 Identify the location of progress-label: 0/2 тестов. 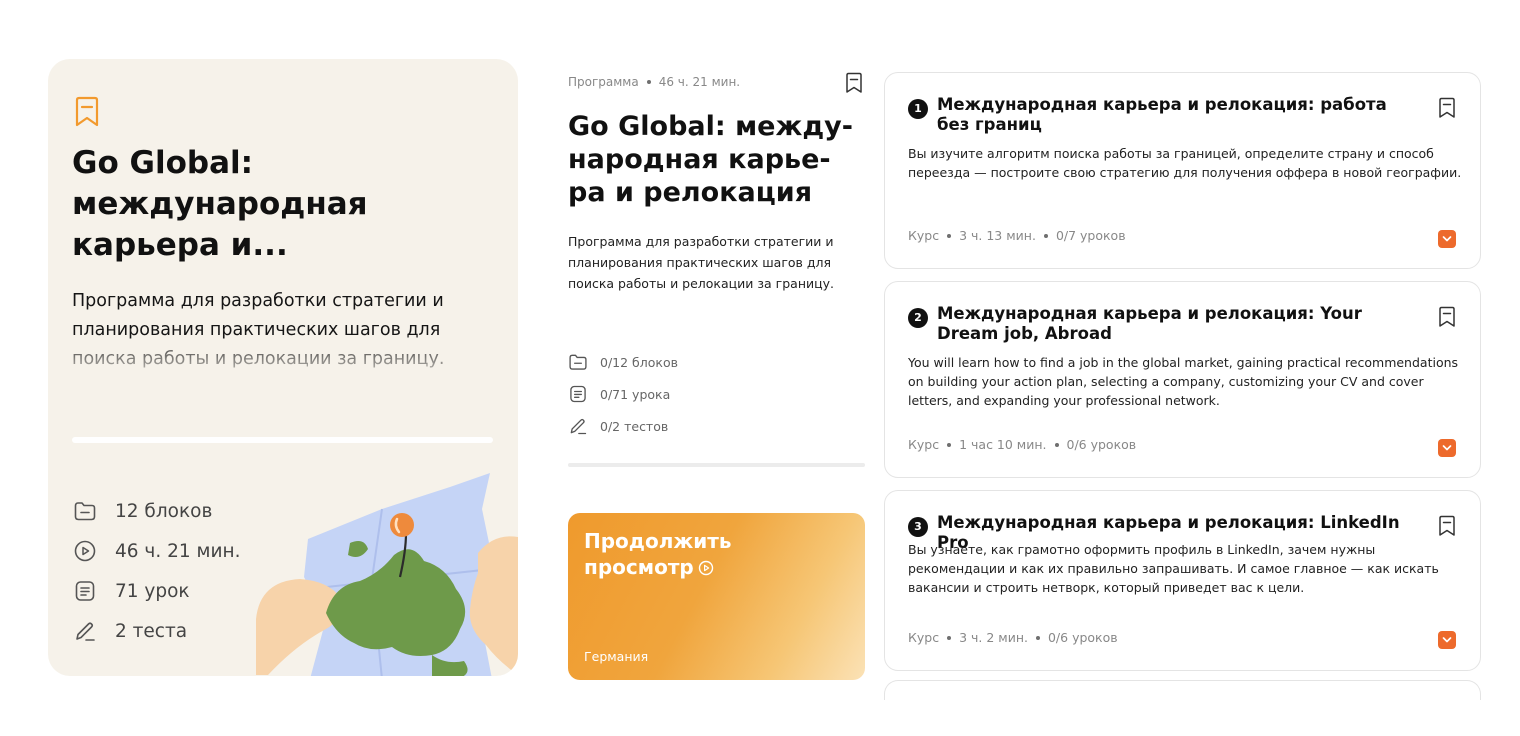
(634, 426).